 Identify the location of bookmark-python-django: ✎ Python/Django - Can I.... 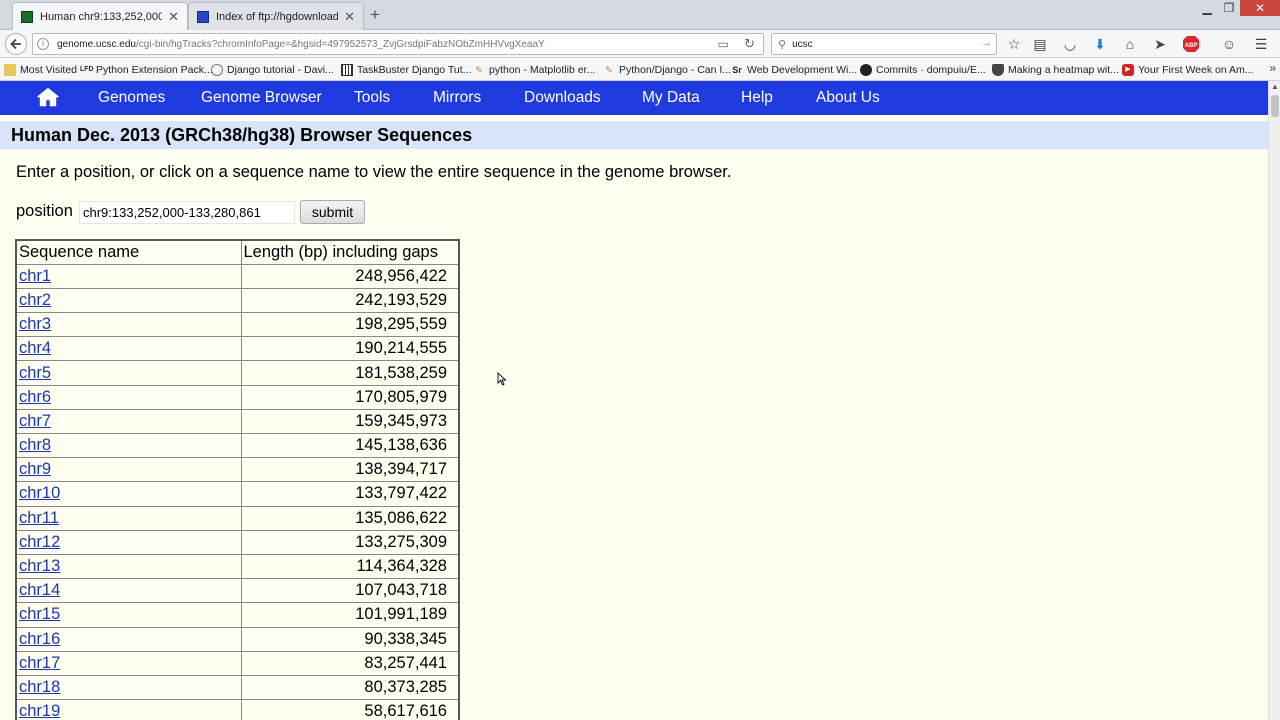
(667, 70).